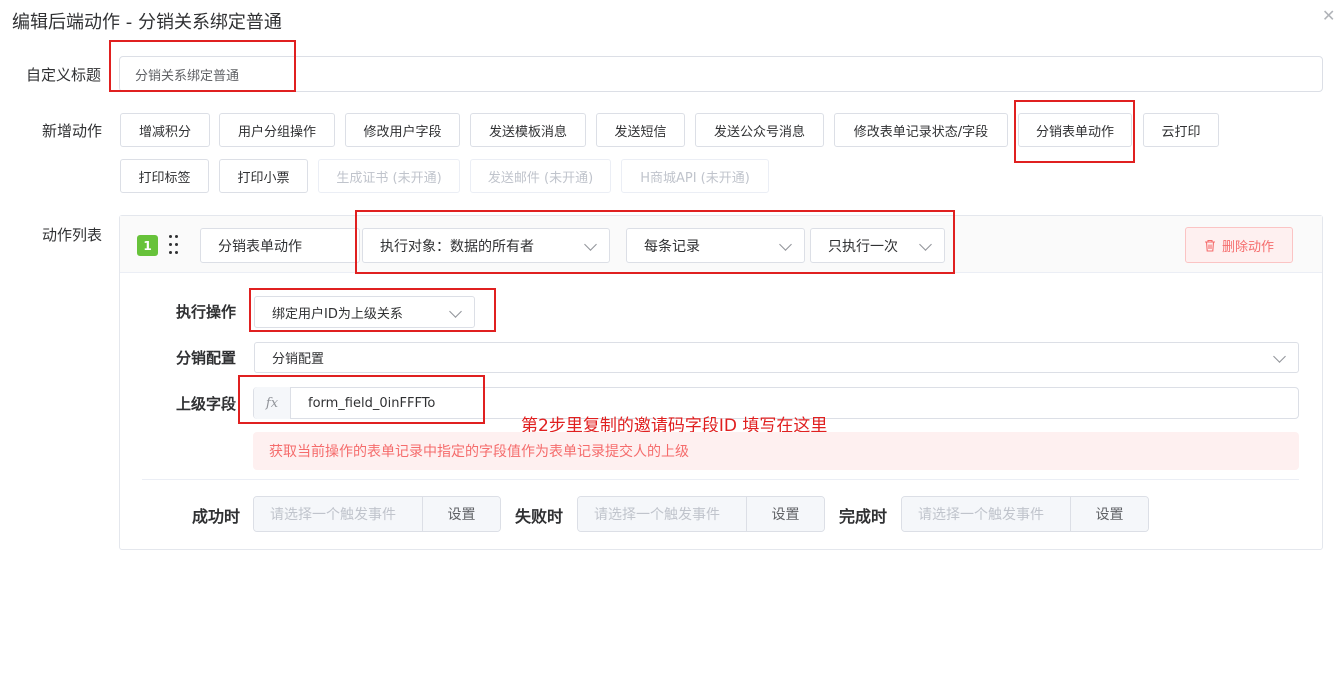 The width and height of the screenshot is (1340, 685). What do you see at coordinates (921, 130) in the screenshot?
I see `modify-record-status-button: 修改表单记录状态/字段` at bounding box center [921, 130].